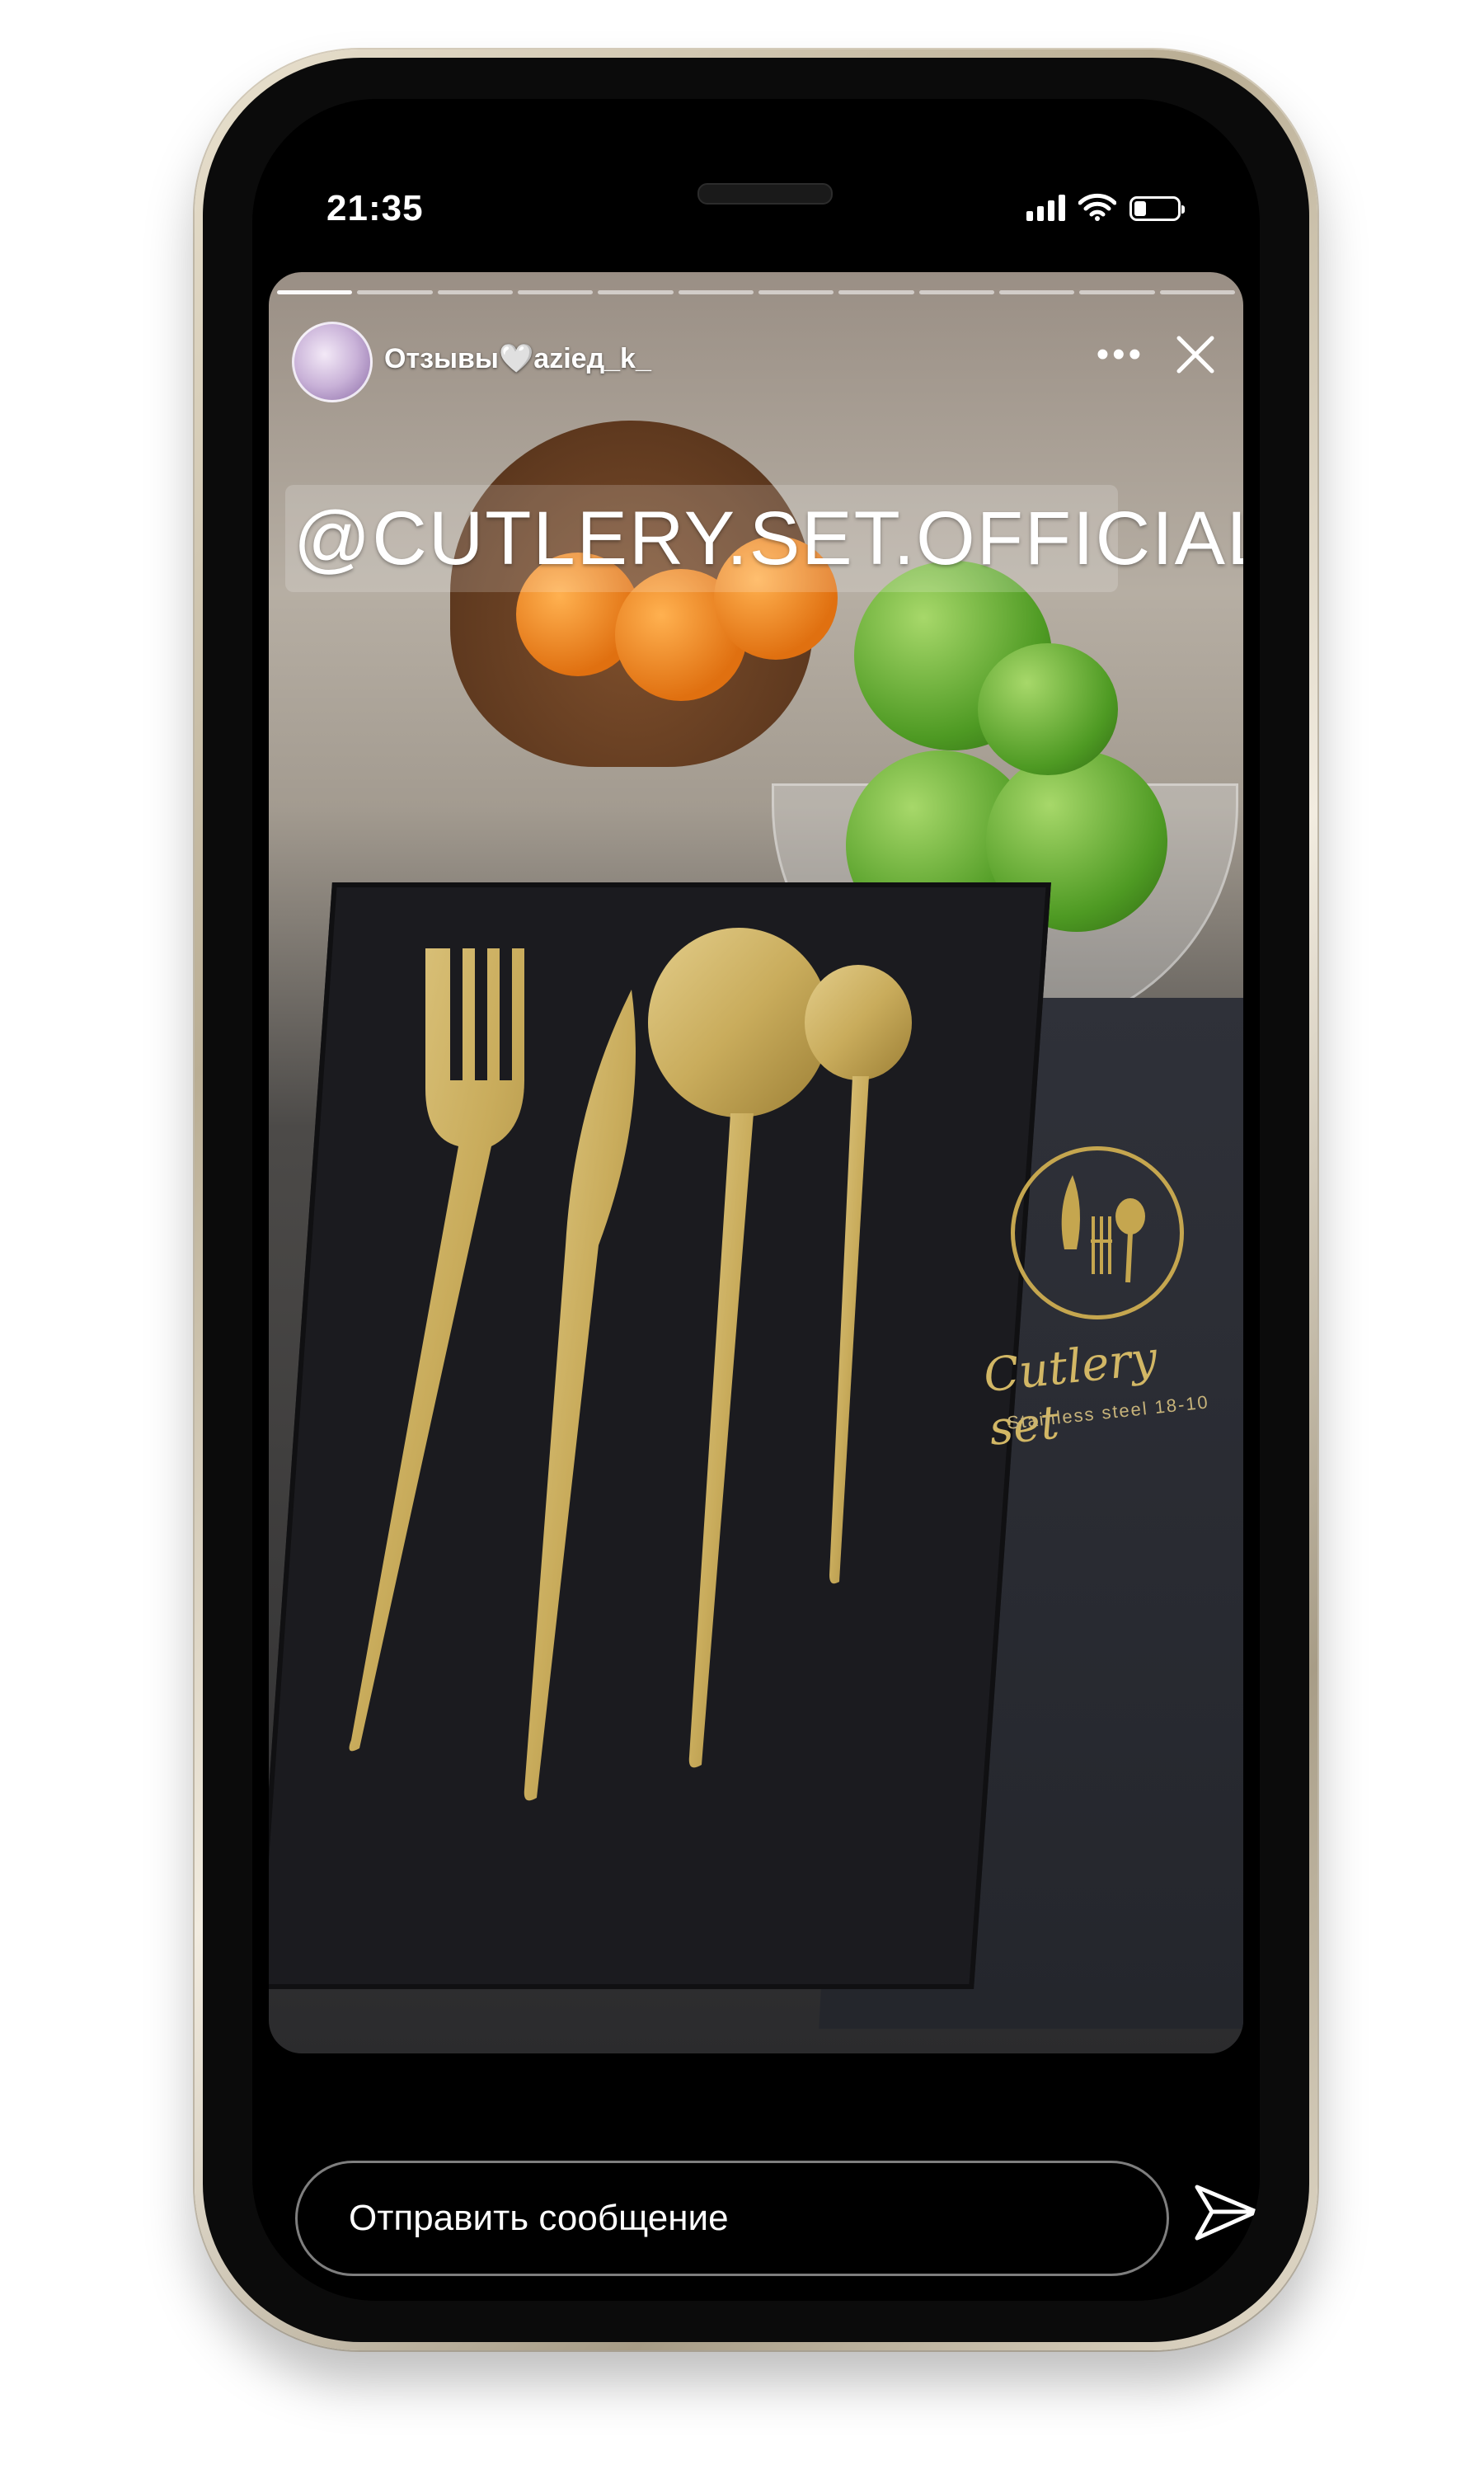 Image resolution: width=1484 pixels, height=2474 pixels. Describe the element at coordinates (436, 1350) in the screenshot. I see `fork` at that location.